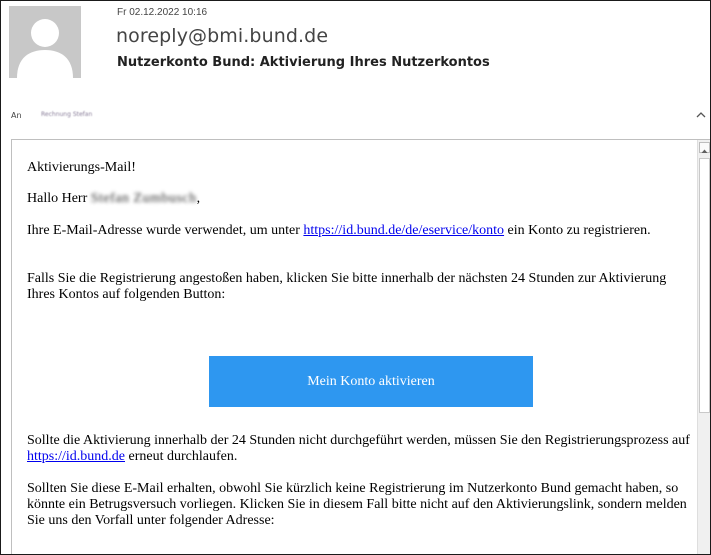 This screenshot has height=555, width=711. Describe the element at coordinates (162, 12) in the screenshot. I see `sent-date: Fr 02.12.2022 10:16` at that location.